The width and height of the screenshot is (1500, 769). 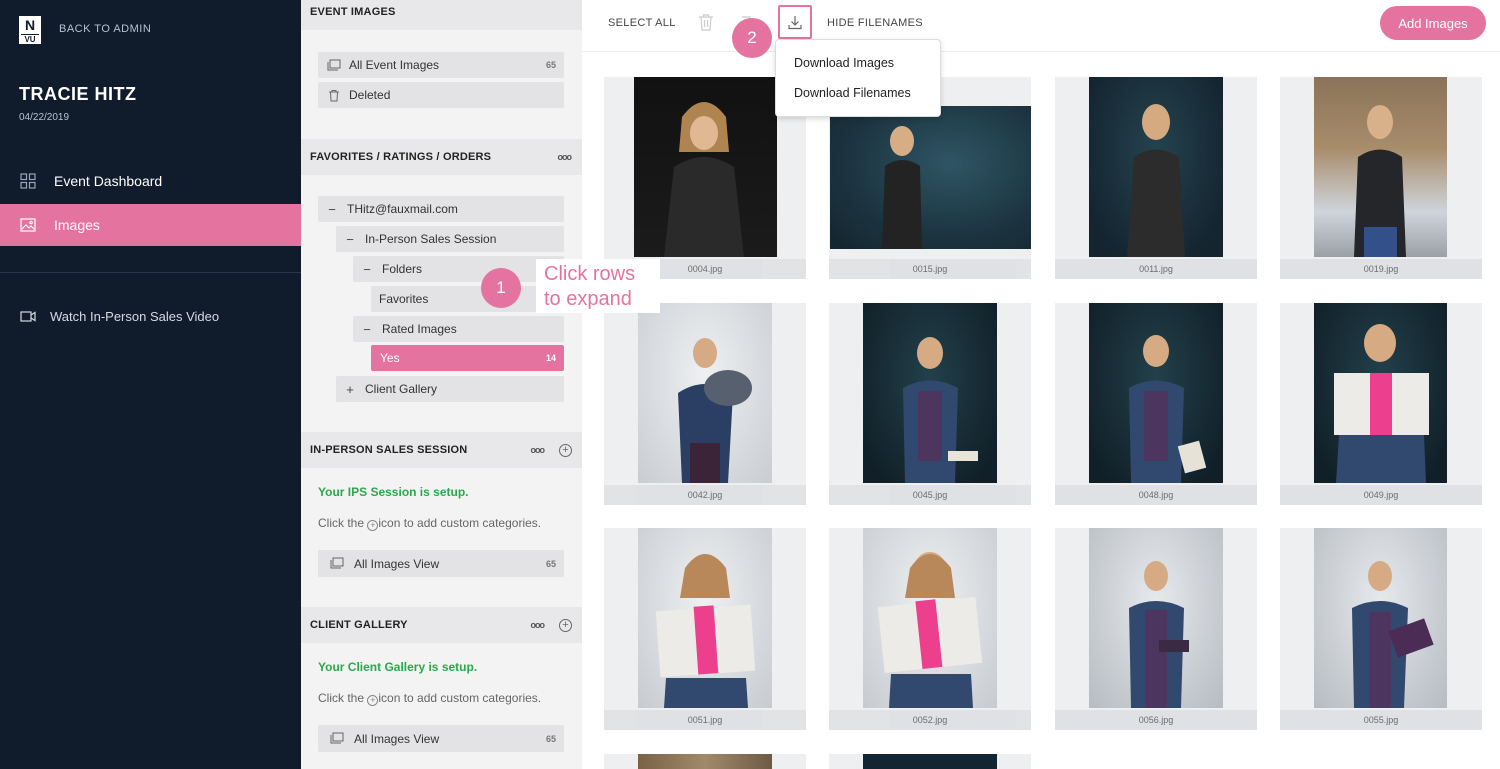 I want to click on select-all-button: SELECT ALL, so click(x=642, y=23).